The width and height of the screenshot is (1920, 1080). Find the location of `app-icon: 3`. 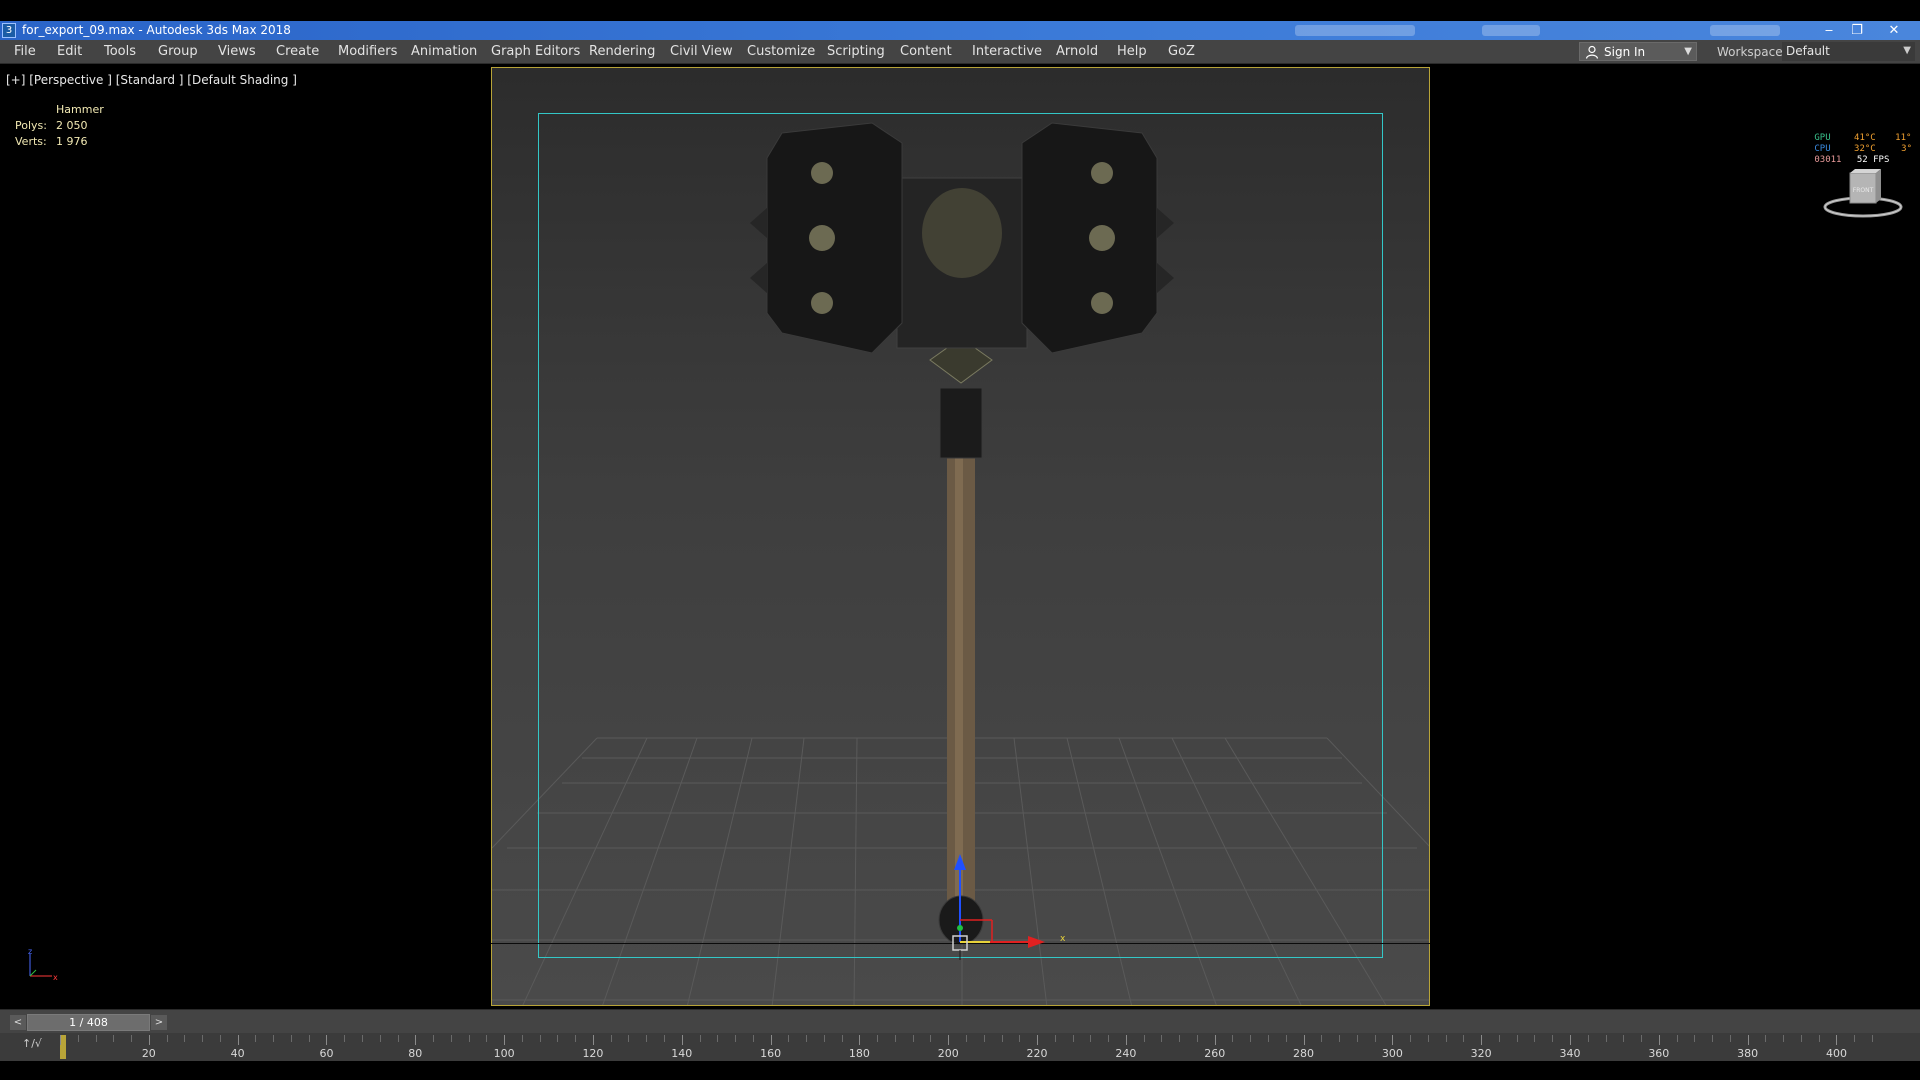

app-icon: 3 is located at coordinates (9, 30).